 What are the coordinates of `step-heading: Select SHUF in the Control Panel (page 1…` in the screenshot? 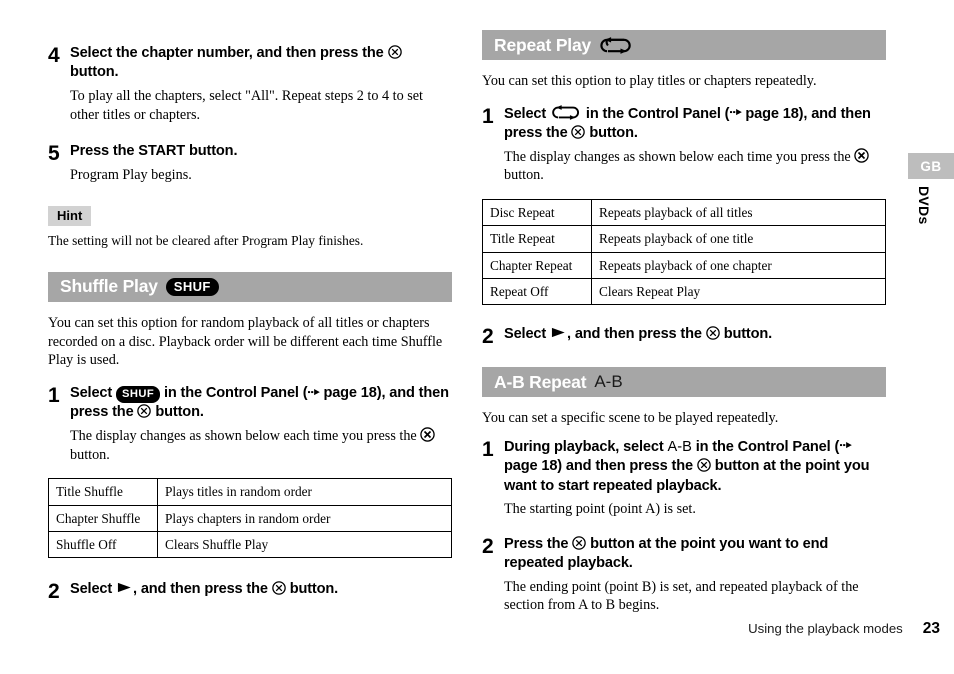 It's located at (261, 403).